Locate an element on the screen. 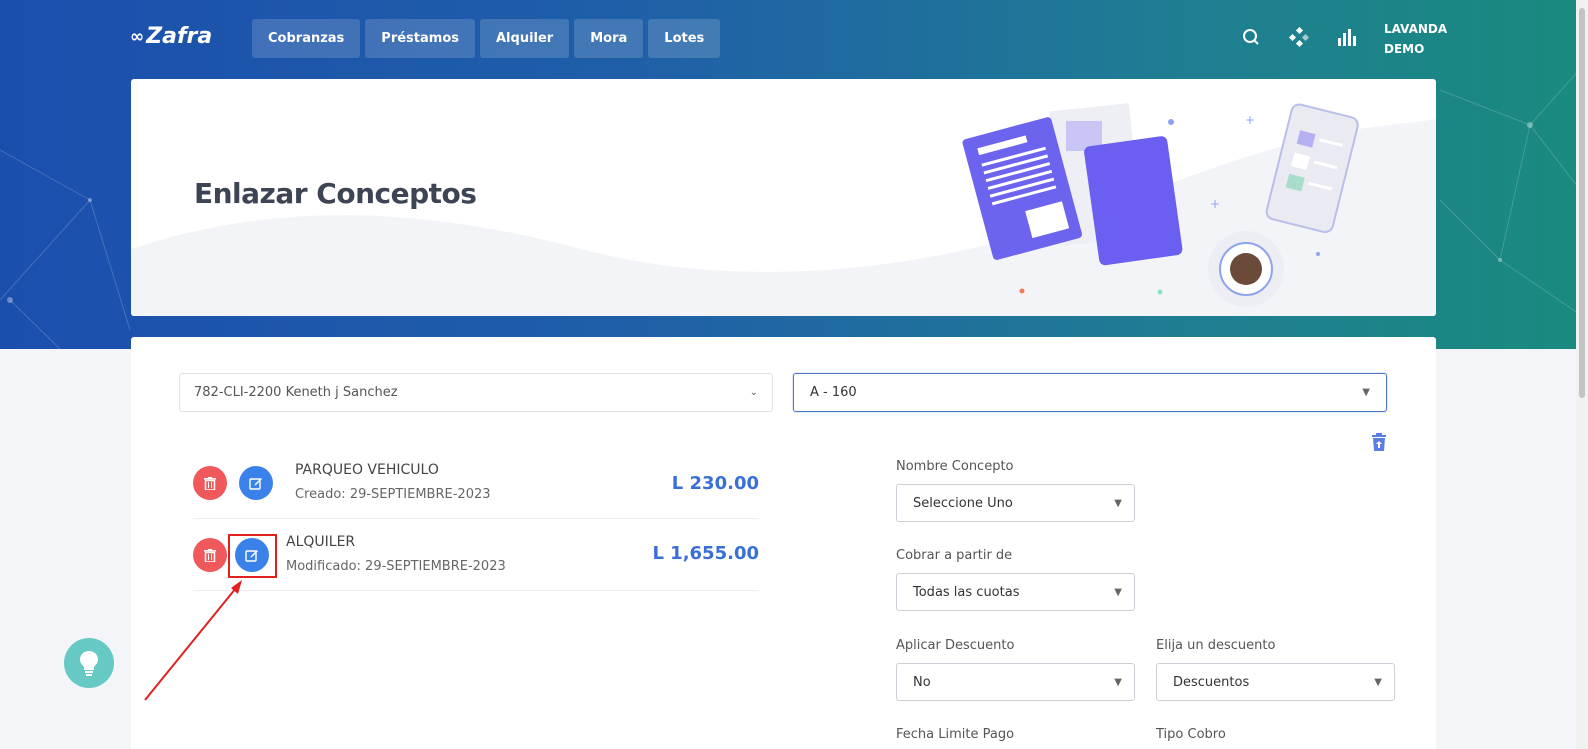 This screenshot has height=749, width=1588. lightbulb-icon is located at coordinates (89, 663).